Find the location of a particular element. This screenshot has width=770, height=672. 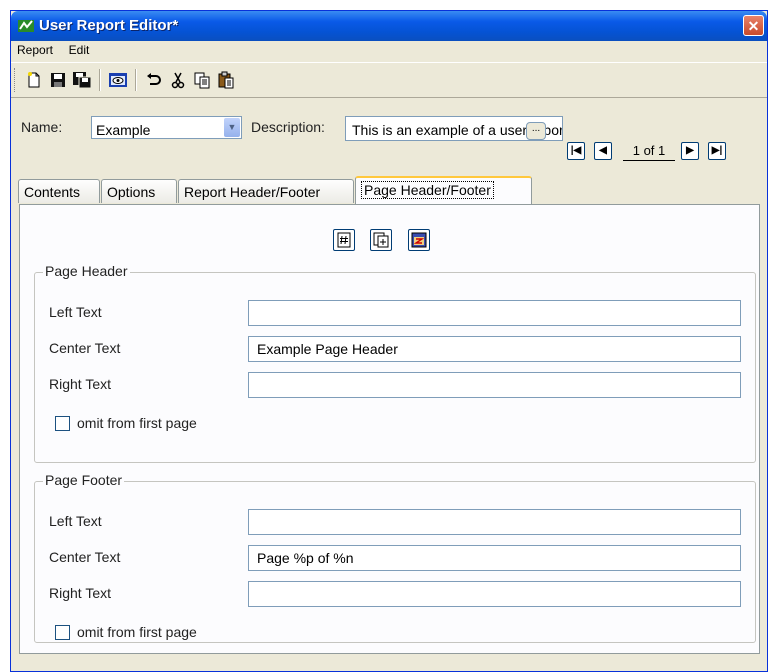

next-record-button: ▶ is located at coordinates (690, 151).